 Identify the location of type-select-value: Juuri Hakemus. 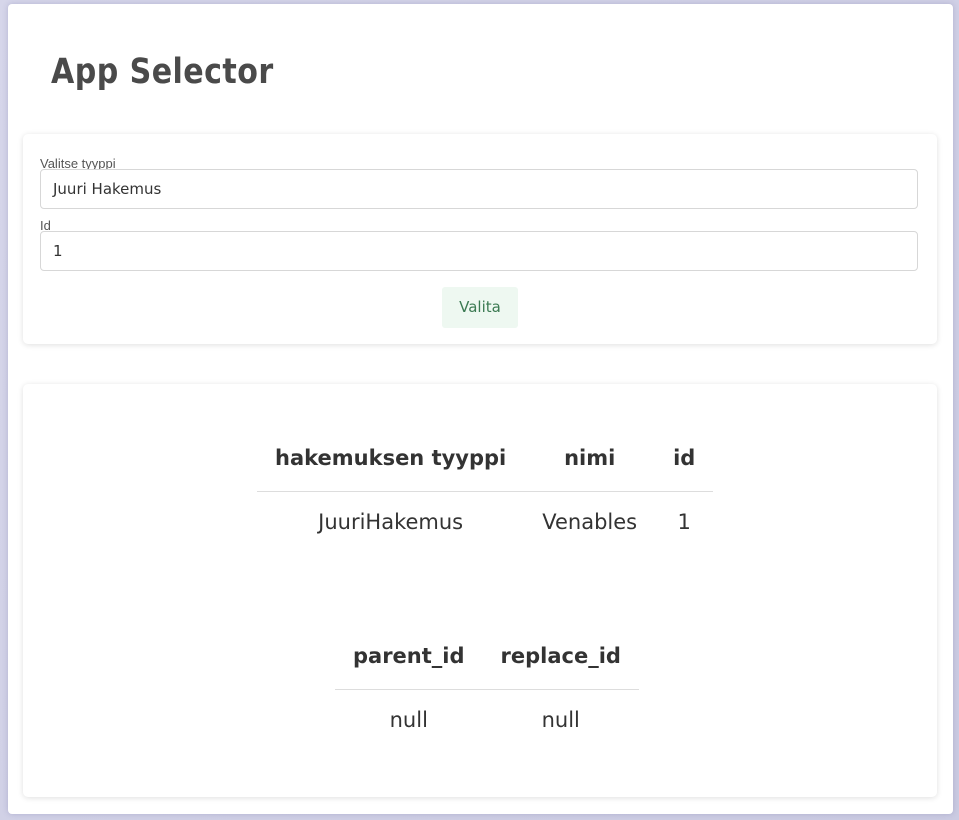
(107, 189).